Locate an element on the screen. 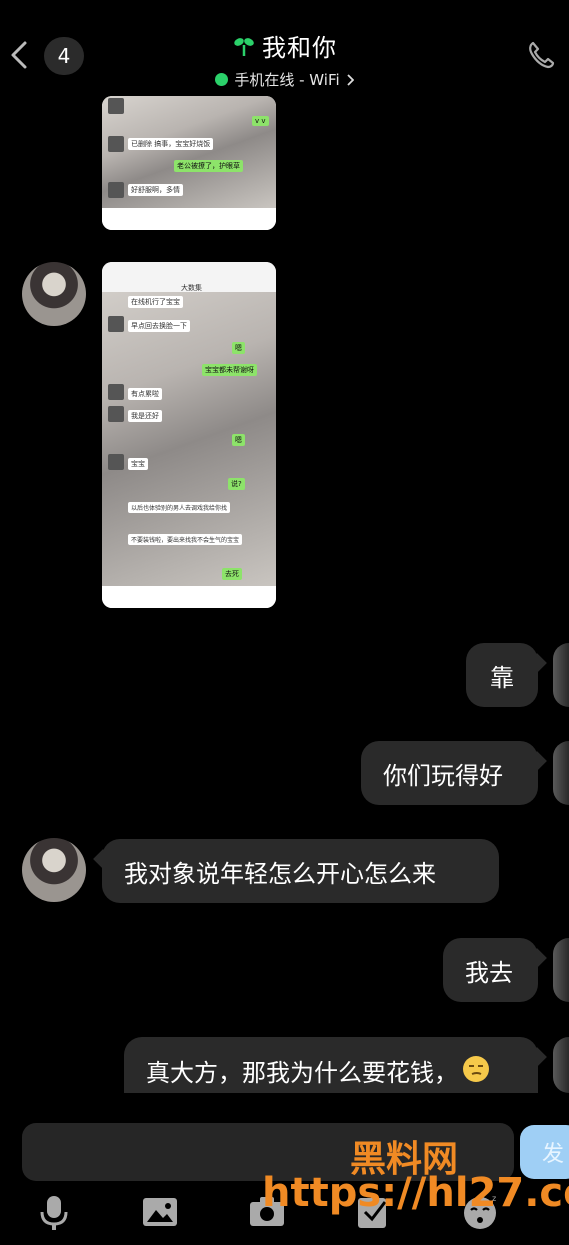  send-label: 发 is located at coordinates (553, 1154).